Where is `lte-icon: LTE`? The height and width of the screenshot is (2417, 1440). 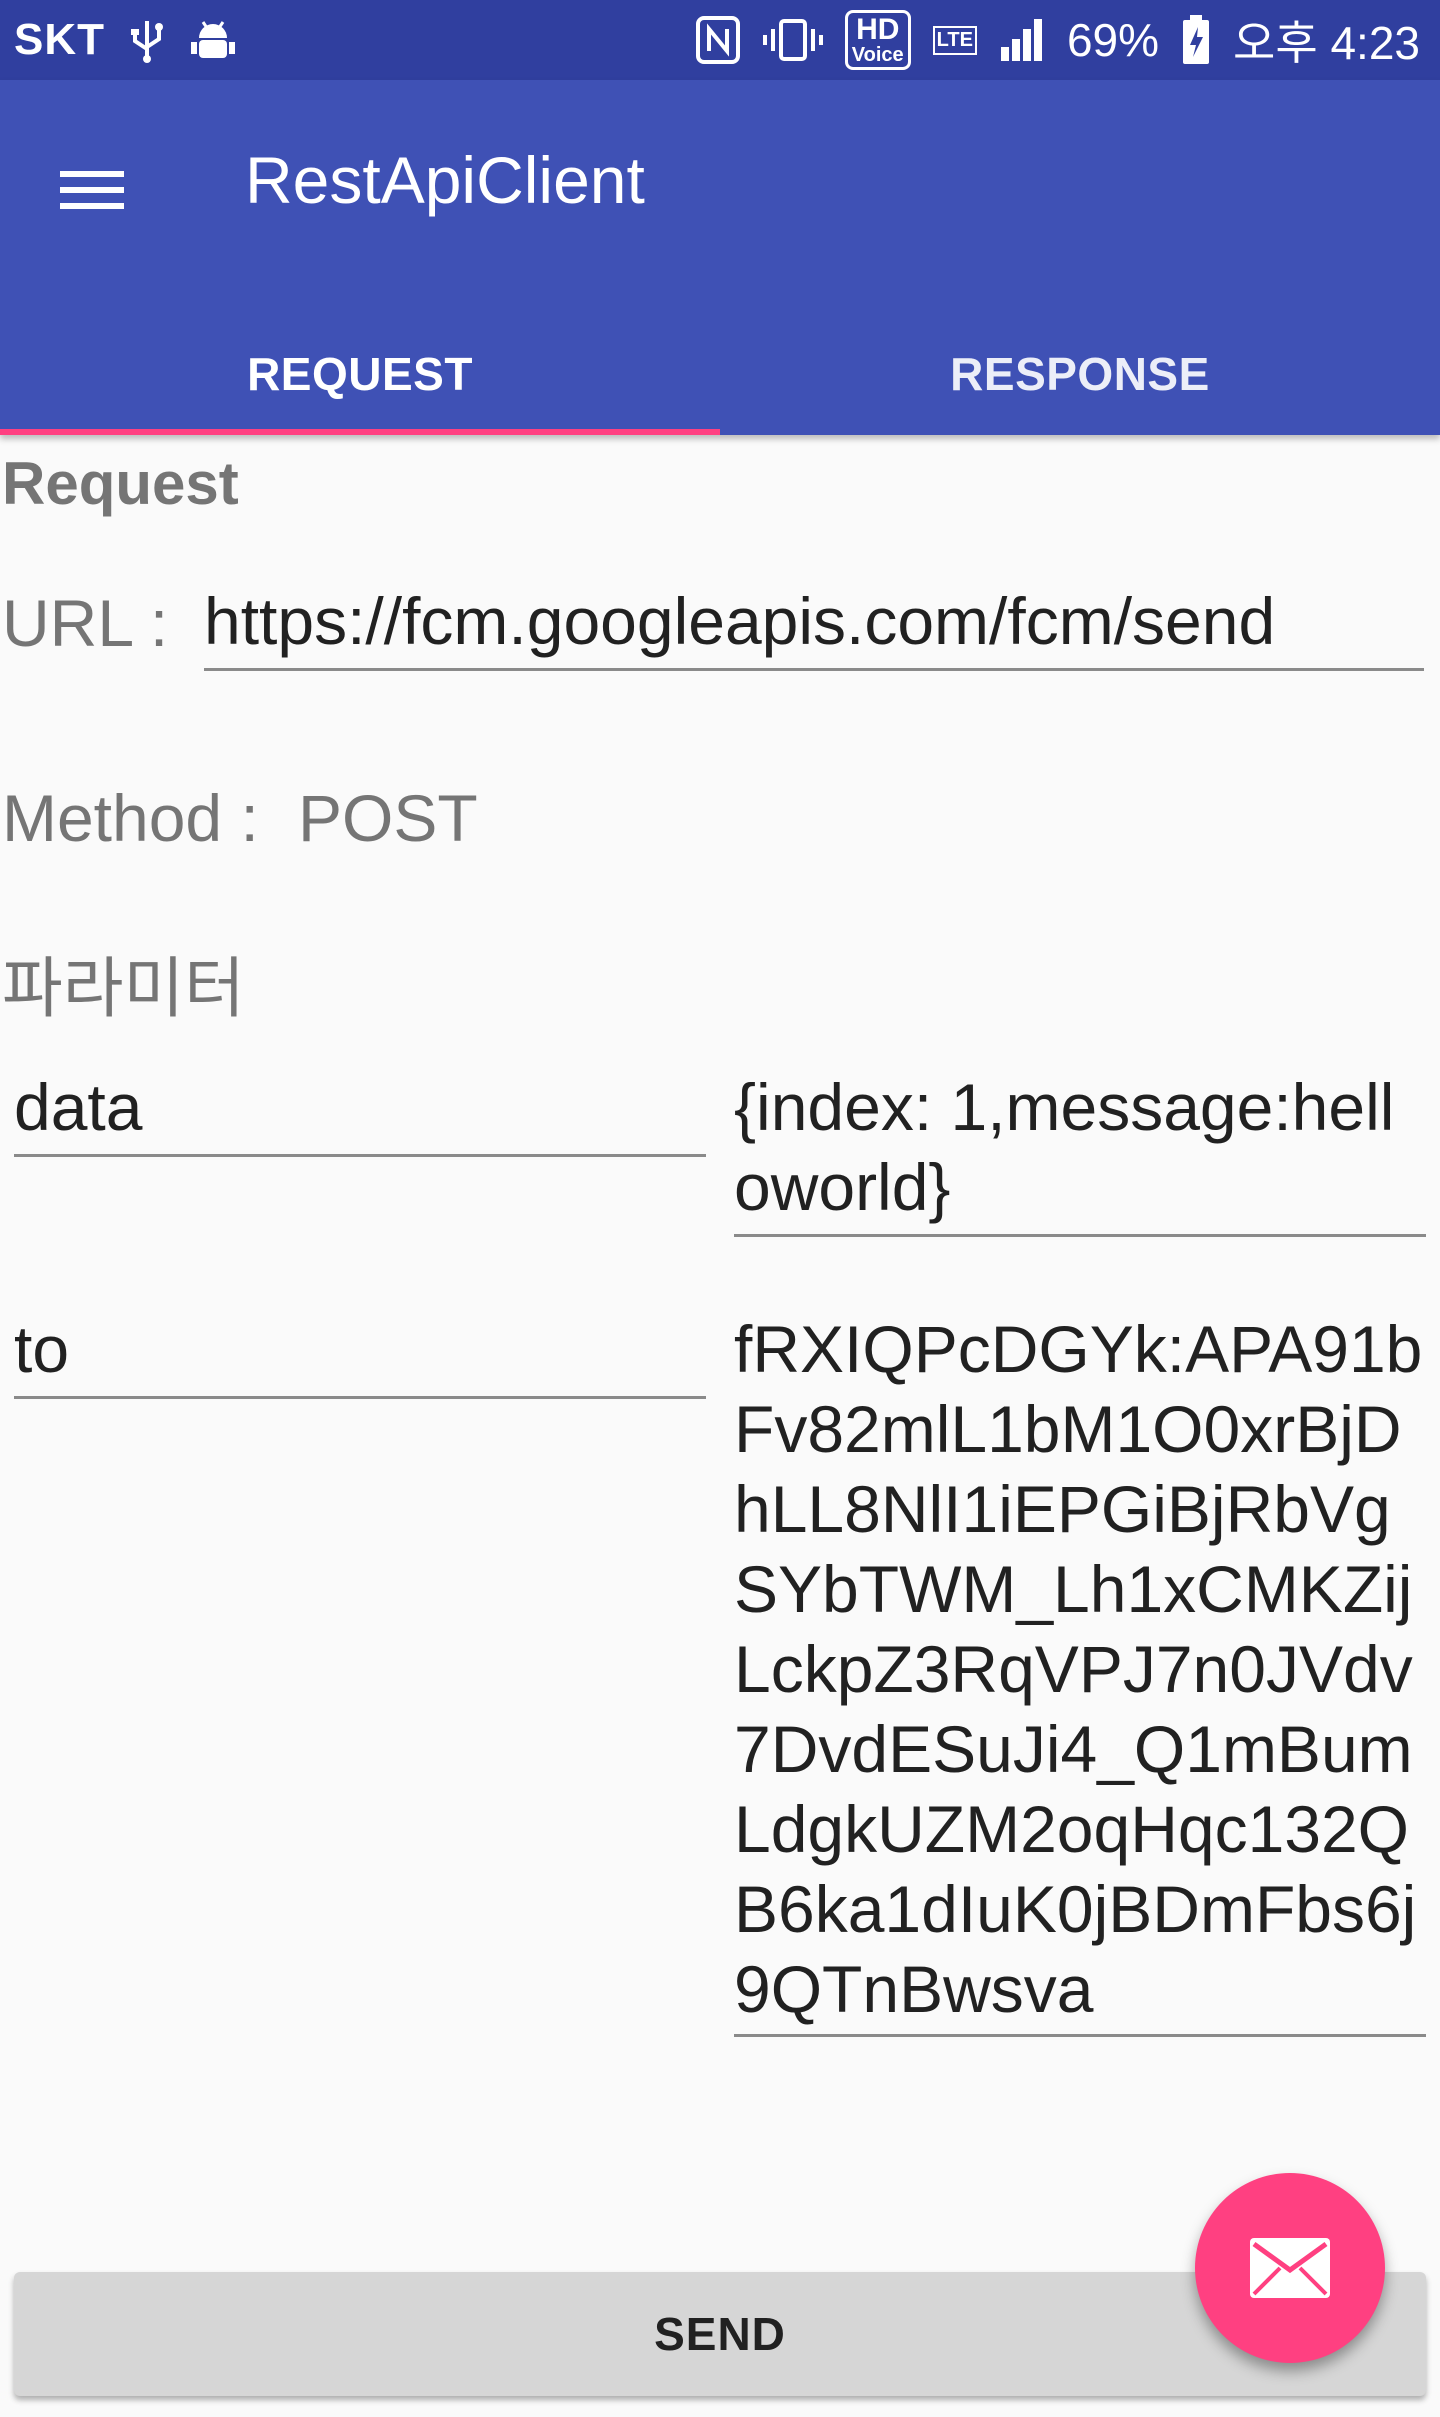 lte-icon: LTE is located at coordinates (954, 40).